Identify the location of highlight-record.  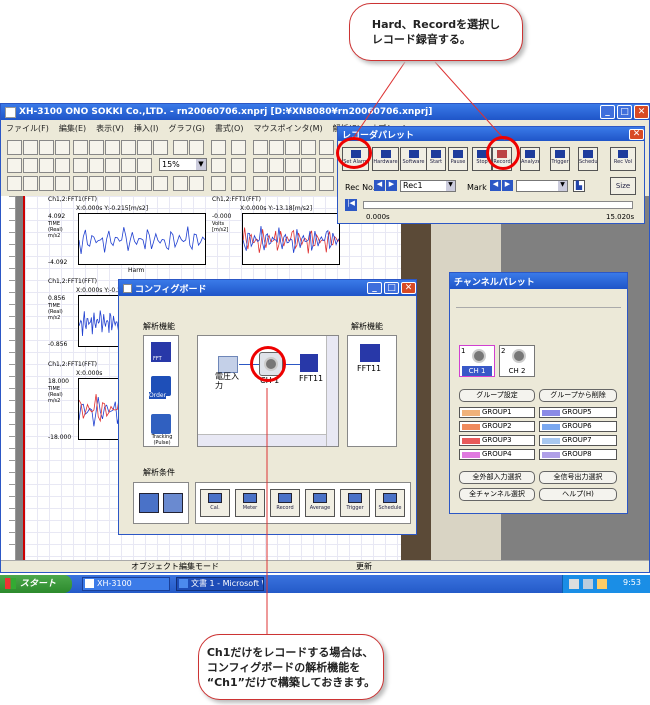
(503, 153).